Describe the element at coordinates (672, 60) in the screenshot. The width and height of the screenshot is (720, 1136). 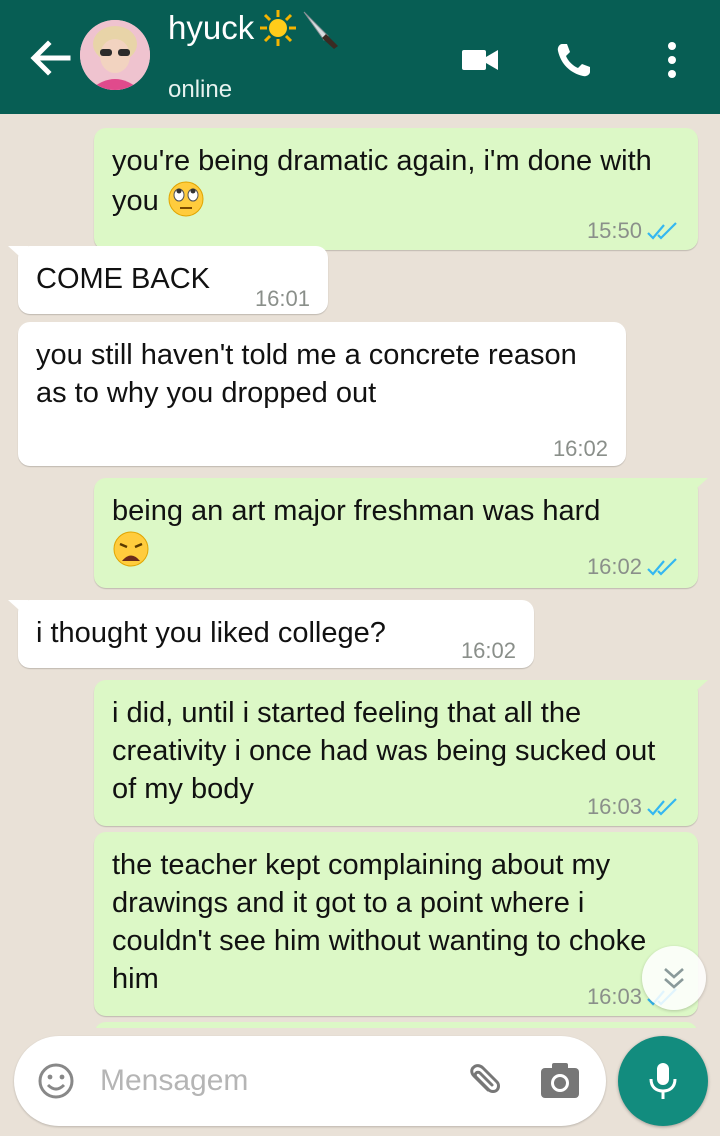
I see `more-options-icon` at that location.